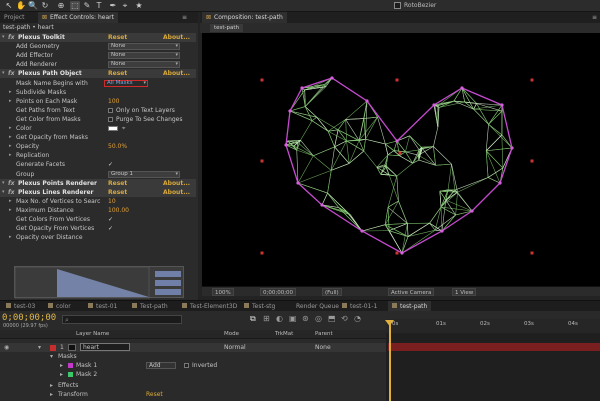  What do you see at coordinates (98, 110) in the screenshot?
I see `ec-row-get-paths-from-text: Get Paths from Text Only on Text Layers` at bounding box center [98, 110].